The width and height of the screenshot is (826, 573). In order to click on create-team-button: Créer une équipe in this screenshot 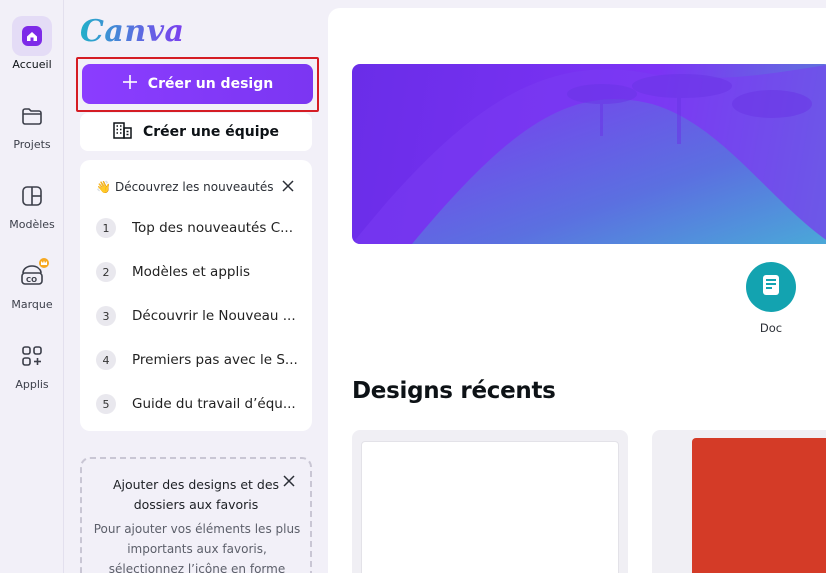, I will do `click(196, 132)`.